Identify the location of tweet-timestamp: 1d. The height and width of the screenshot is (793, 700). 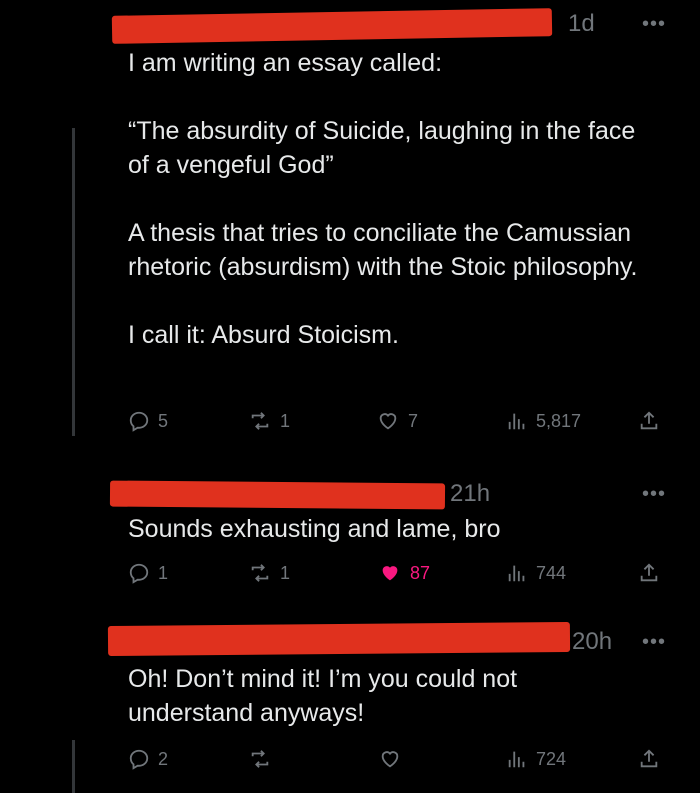
(581, 24).